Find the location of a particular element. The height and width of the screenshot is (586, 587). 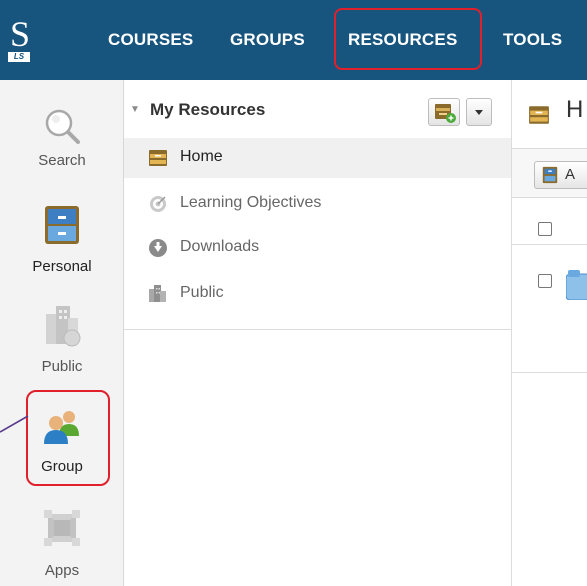

tree-item-home-label: Home is located at coordinates (201, 156).